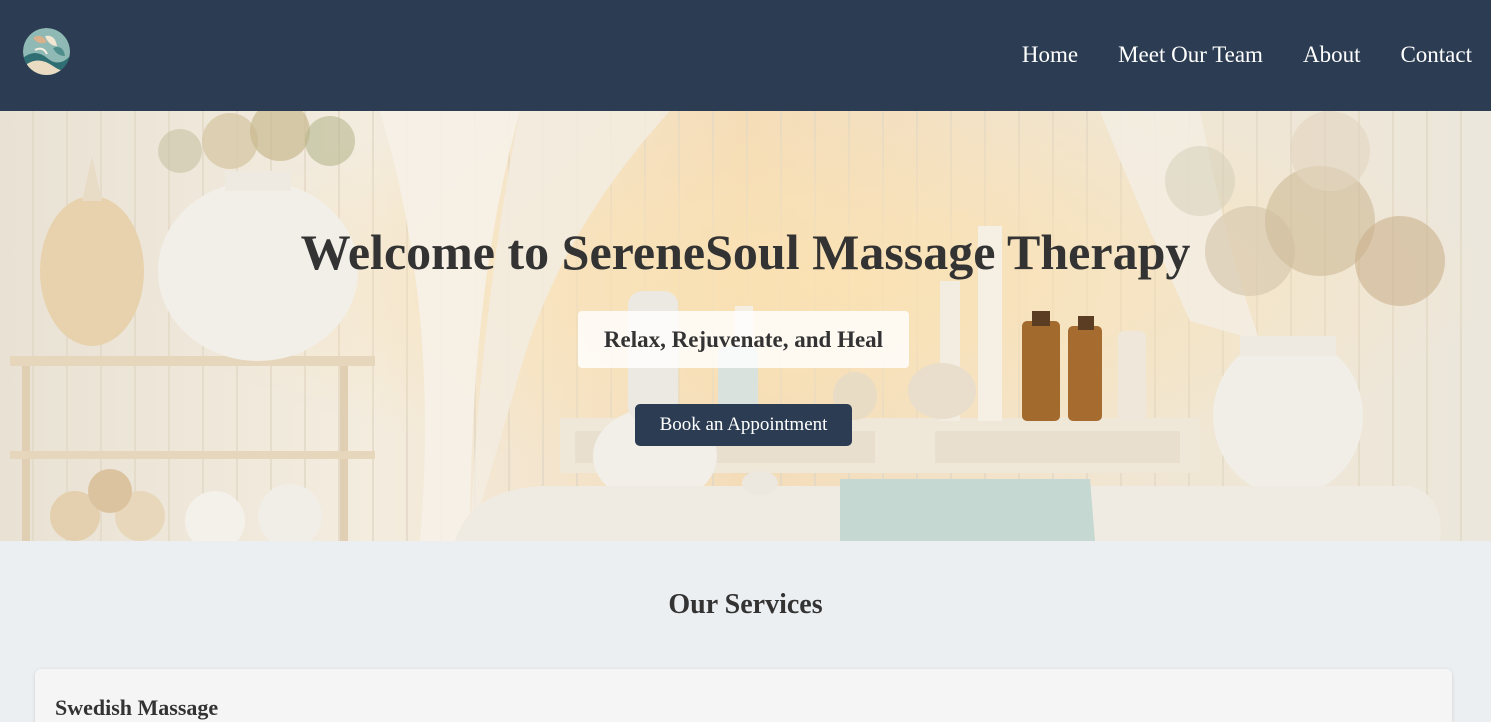  What do you see at coordinates (1050, 55) in the screenshot?
I see `nav-home: Home` at bounding box center [1050, 55].